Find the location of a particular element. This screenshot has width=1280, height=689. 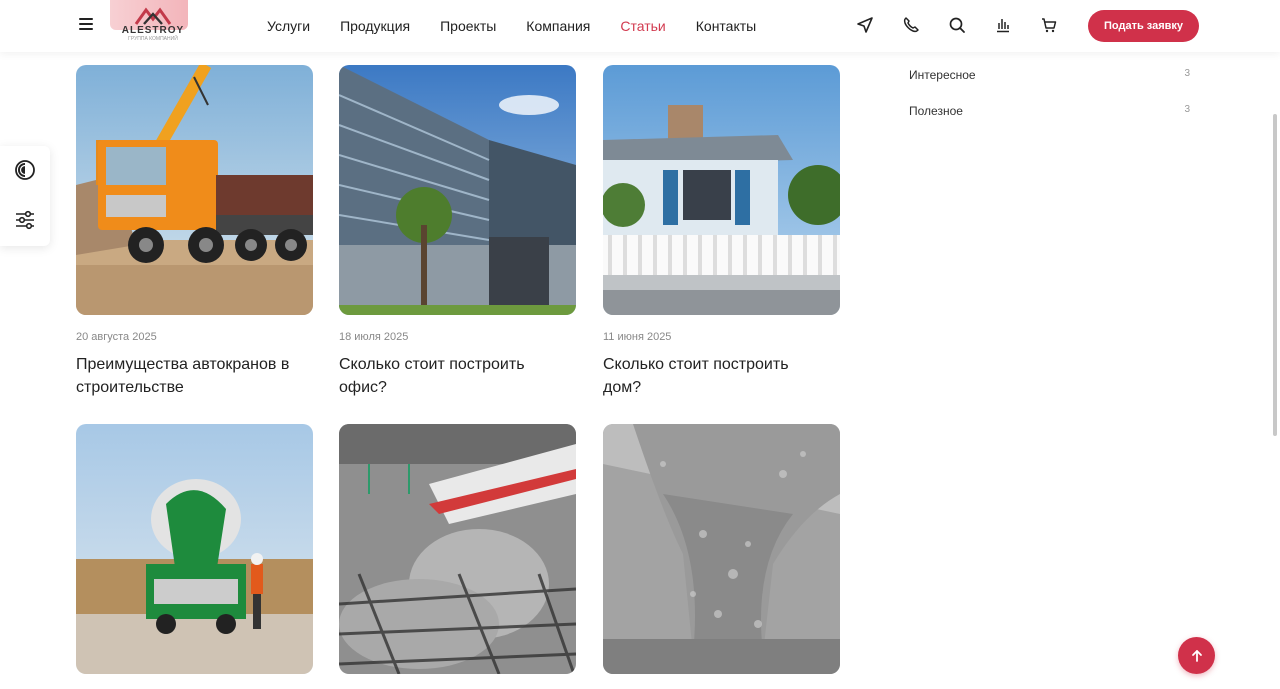

scroll-to-top-button is located at coordinates (1196, 655).